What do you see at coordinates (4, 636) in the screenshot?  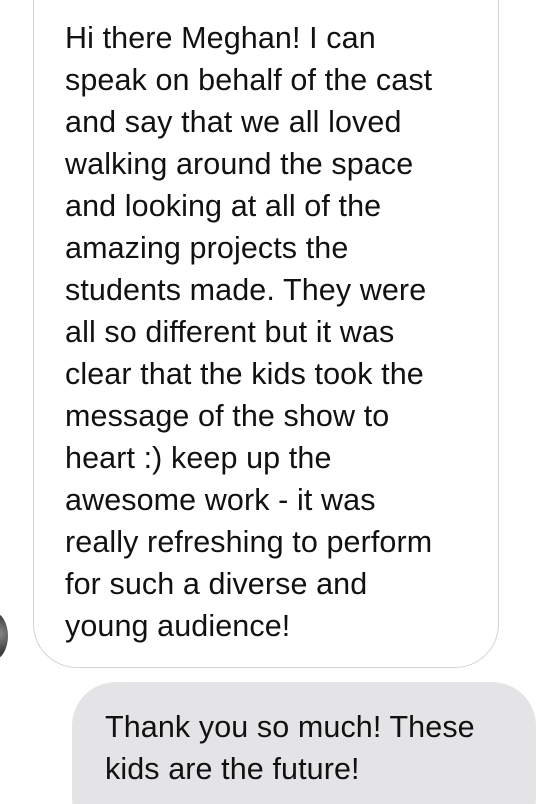 I see `sender-avatar` at bounding box center [4, 636].